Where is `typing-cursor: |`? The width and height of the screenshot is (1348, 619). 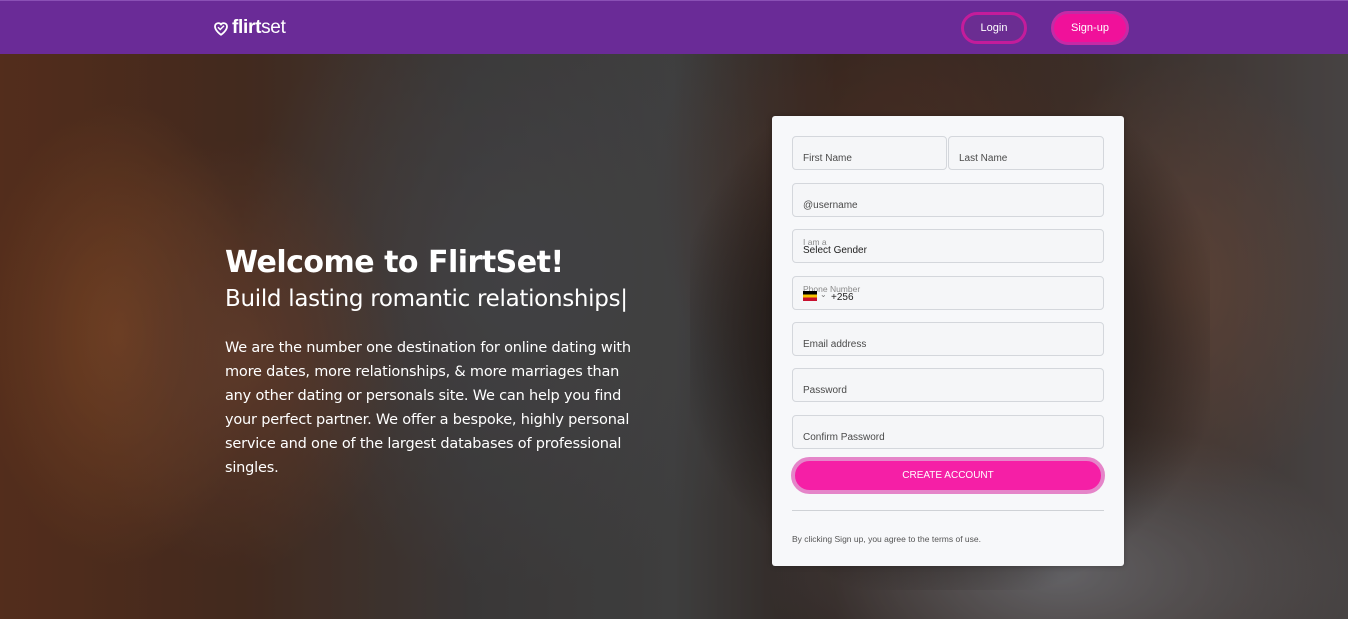 typing-cursor: | is located at coordinates (624, 299).